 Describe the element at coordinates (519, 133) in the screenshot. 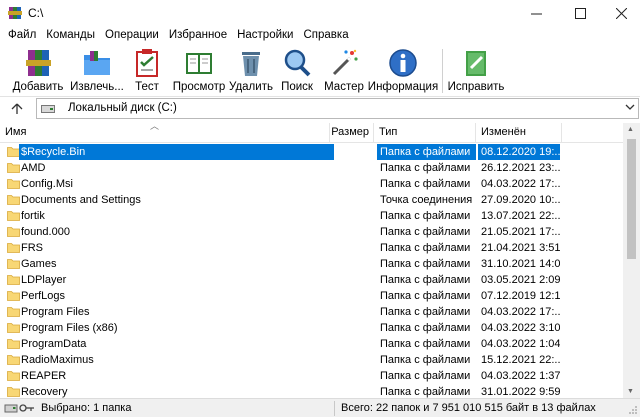

I see `column-modified: Изменён` at that location.